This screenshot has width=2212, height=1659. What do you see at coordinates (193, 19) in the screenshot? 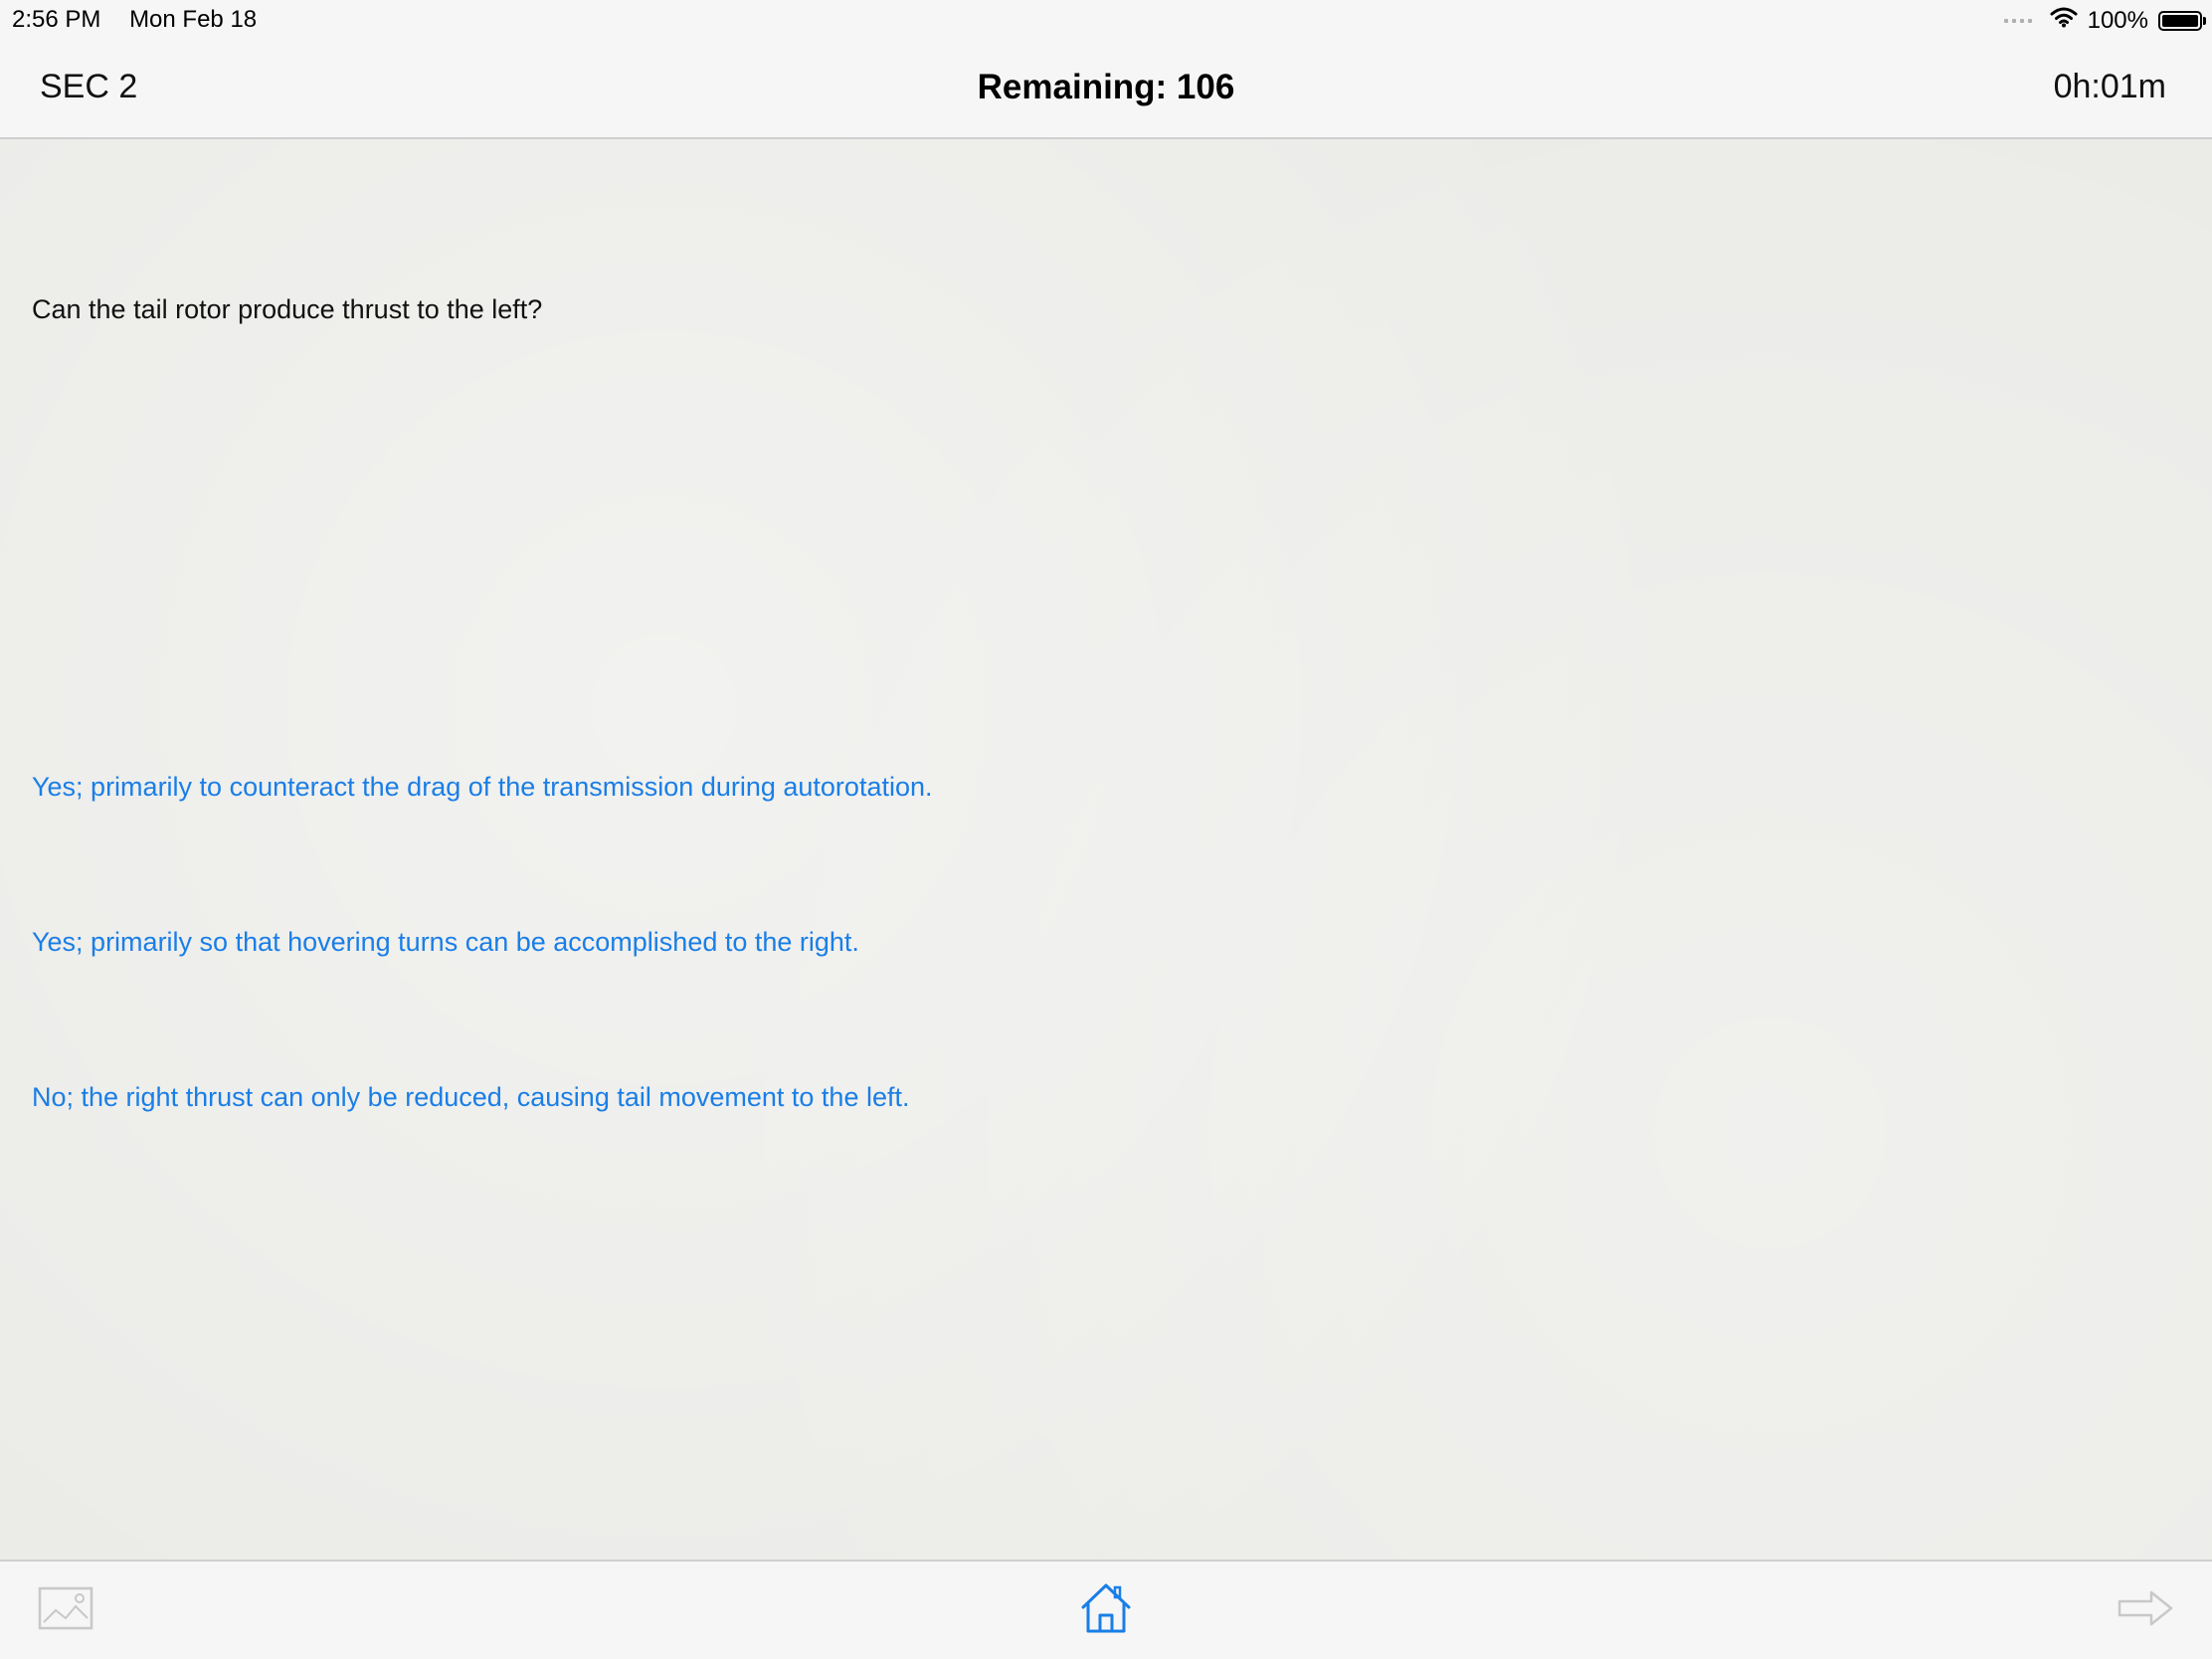
I see `status-date: Mon Feb 18` at bounding box center [193, 19].